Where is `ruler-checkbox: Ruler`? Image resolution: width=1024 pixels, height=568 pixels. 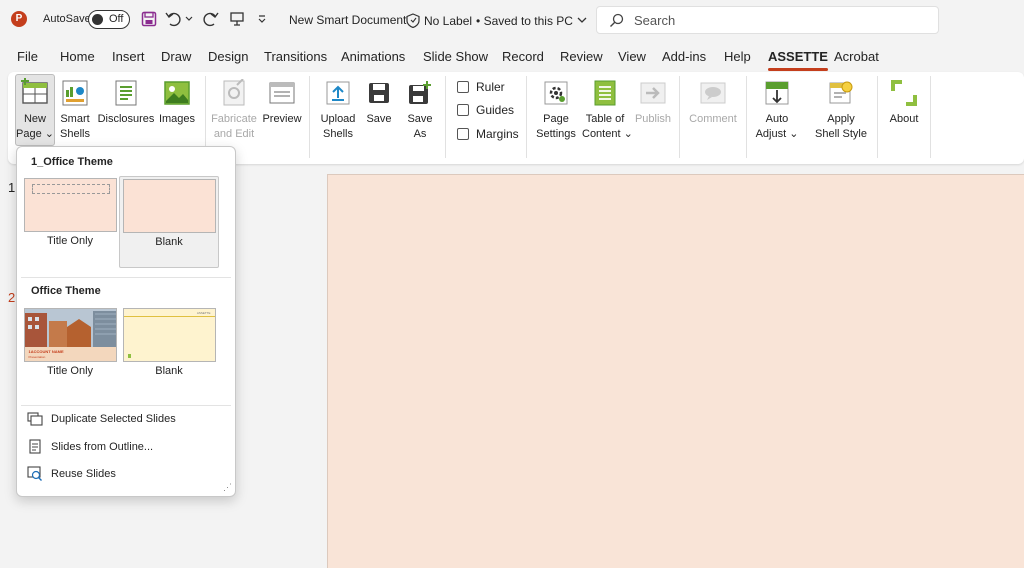 ruler-checkbox: Ruler is located at coordinates (481, 87).